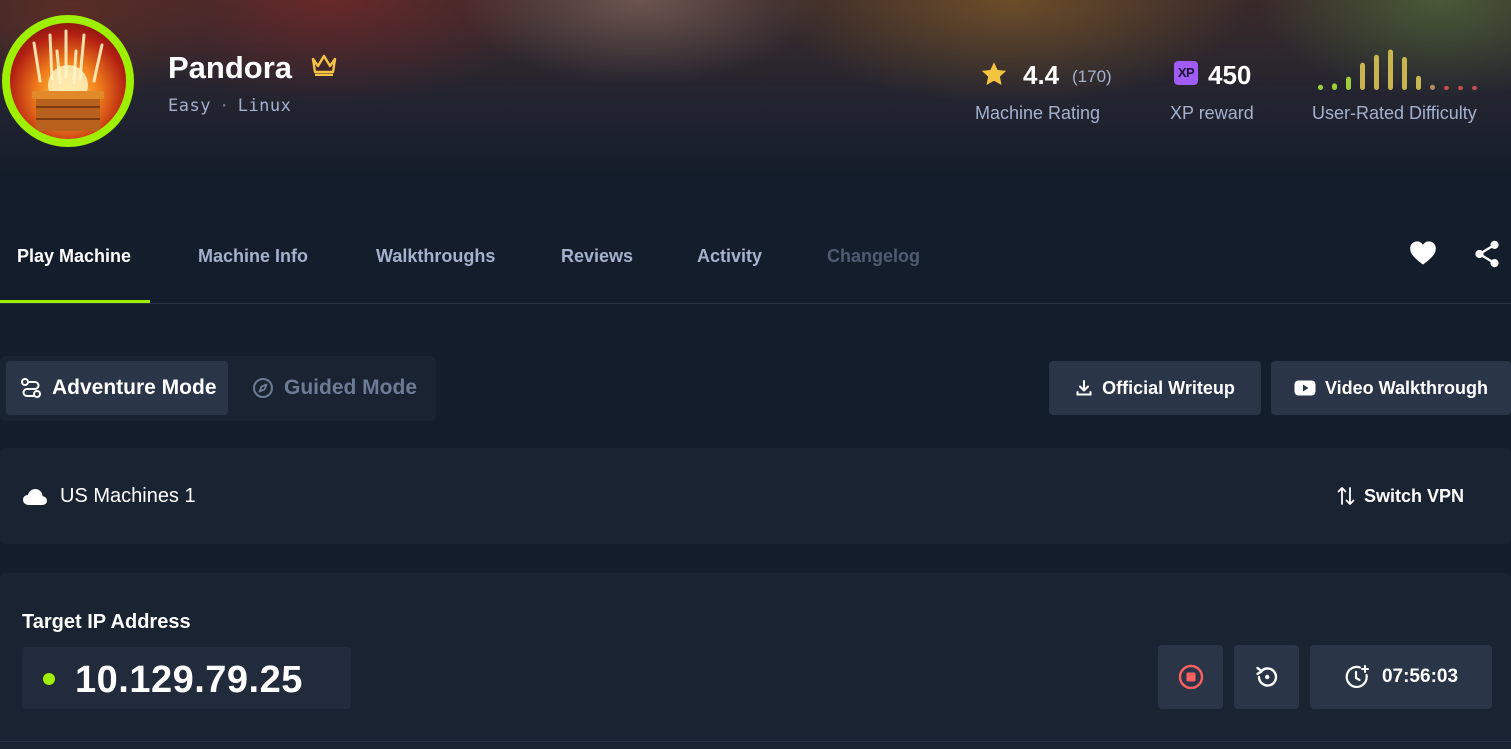 This screenshot has height=749, width=1511. I want to click on target-ip-address: 10.129.79.25, so click(189, 680).